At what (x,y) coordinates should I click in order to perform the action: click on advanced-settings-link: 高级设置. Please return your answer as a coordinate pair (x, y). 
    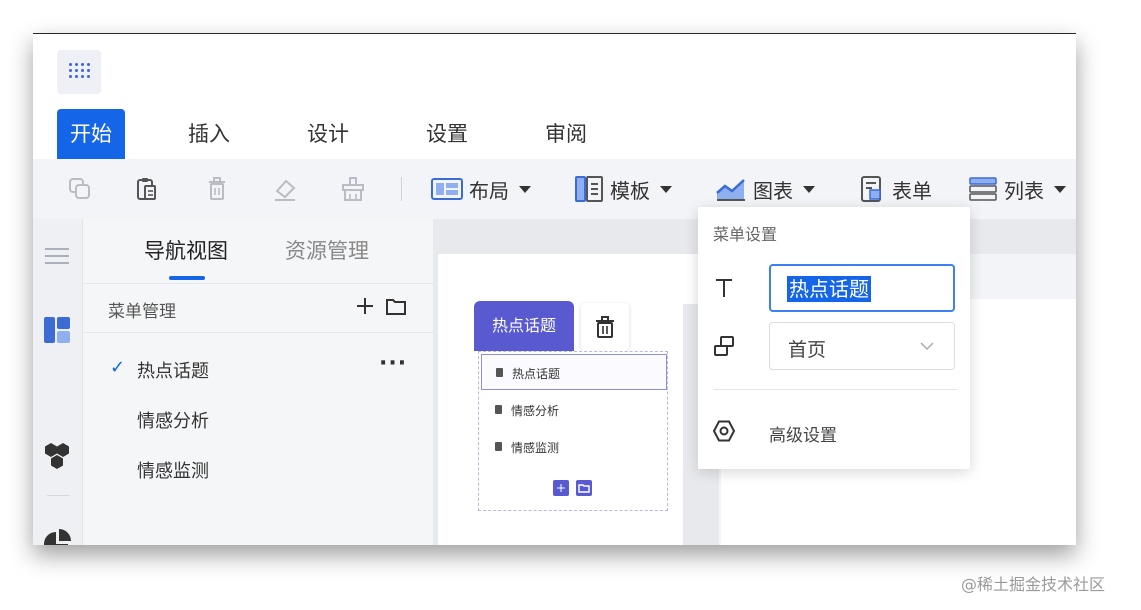
    Looking at the image, I should click on (803, 433).